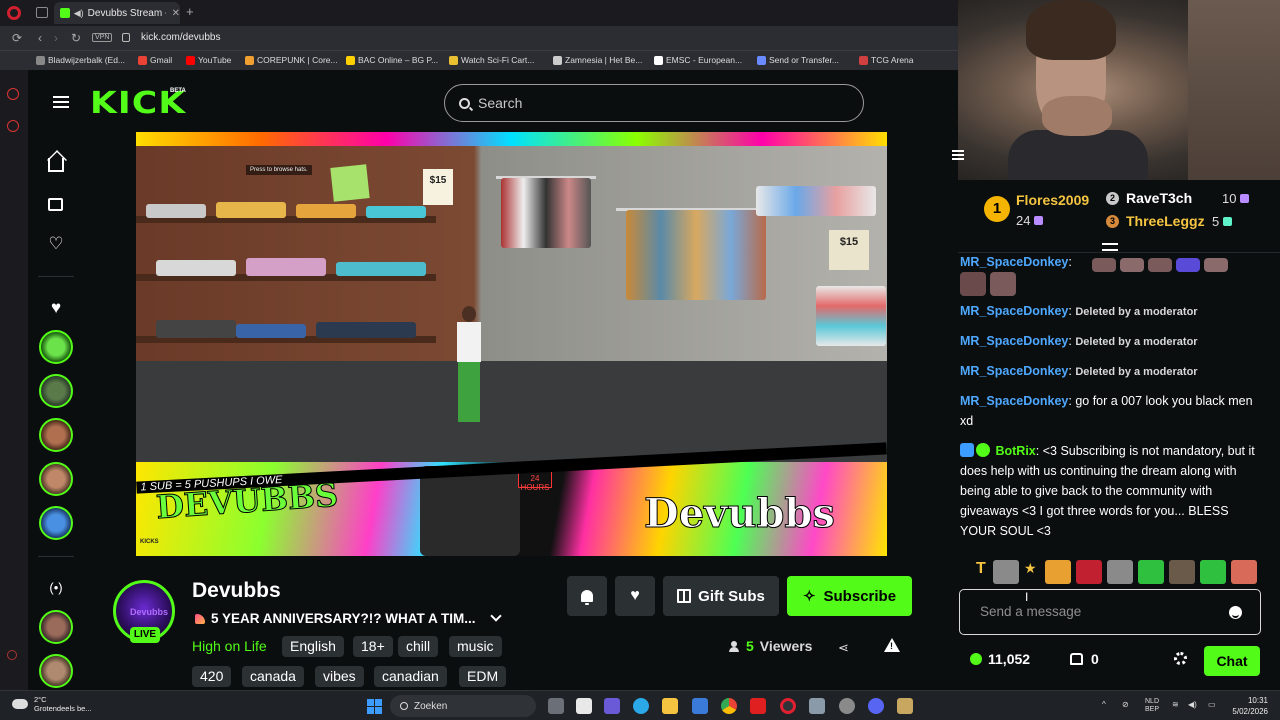 The height and width of the screenshot is (720, 1280). What do you see at coordinates (817, 706) in the screenshot?
I see `calculator-icon` at bounding box center [817, 706].